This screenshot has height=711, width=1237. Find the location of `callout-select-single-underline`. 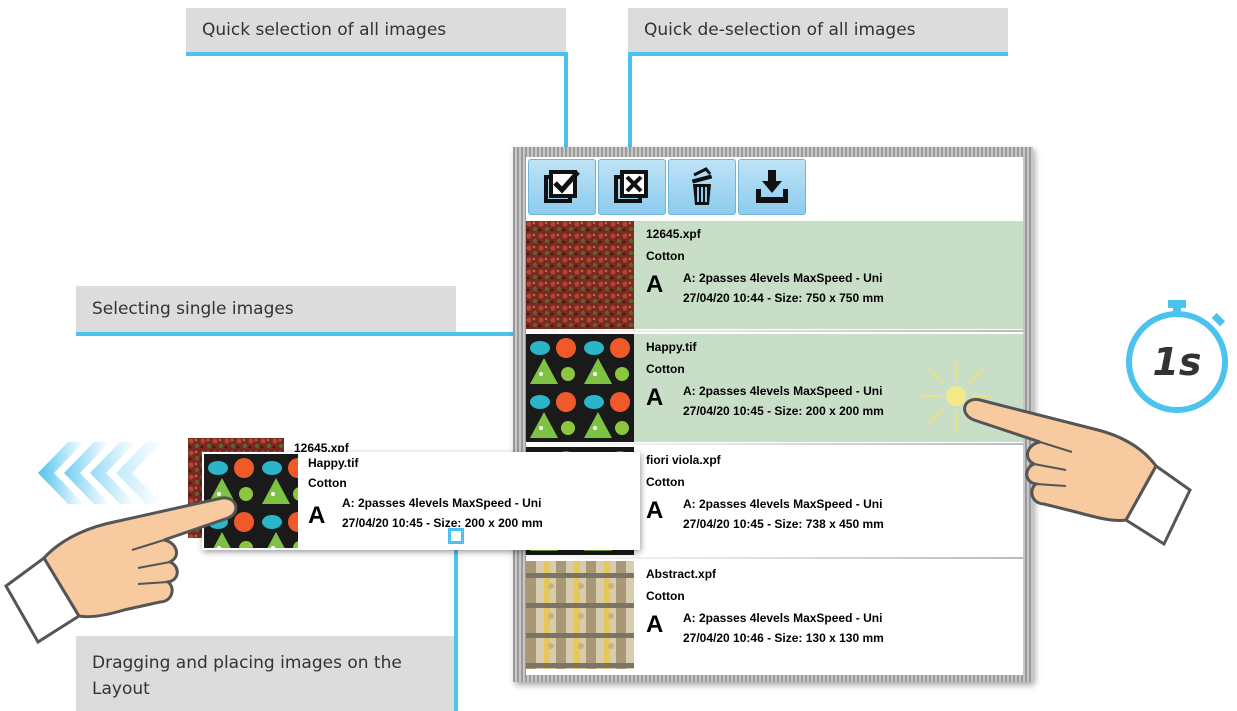

callout-select-single-underline is located at coordinates (302, 334).